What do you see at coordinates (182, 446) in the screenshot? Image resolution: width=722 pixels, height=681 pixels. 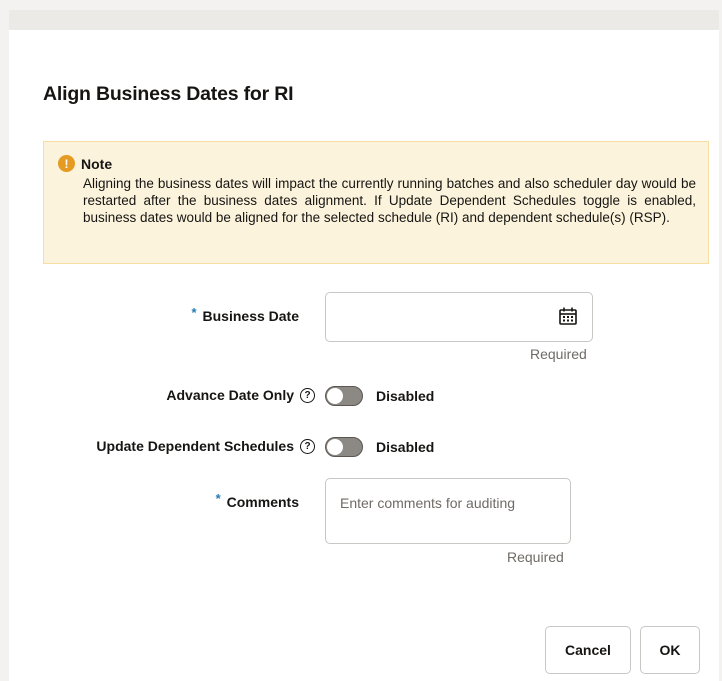 I see `update-dependent-schedules-label: Update Dependent Schedules ?` at bounding box center [182, 446].